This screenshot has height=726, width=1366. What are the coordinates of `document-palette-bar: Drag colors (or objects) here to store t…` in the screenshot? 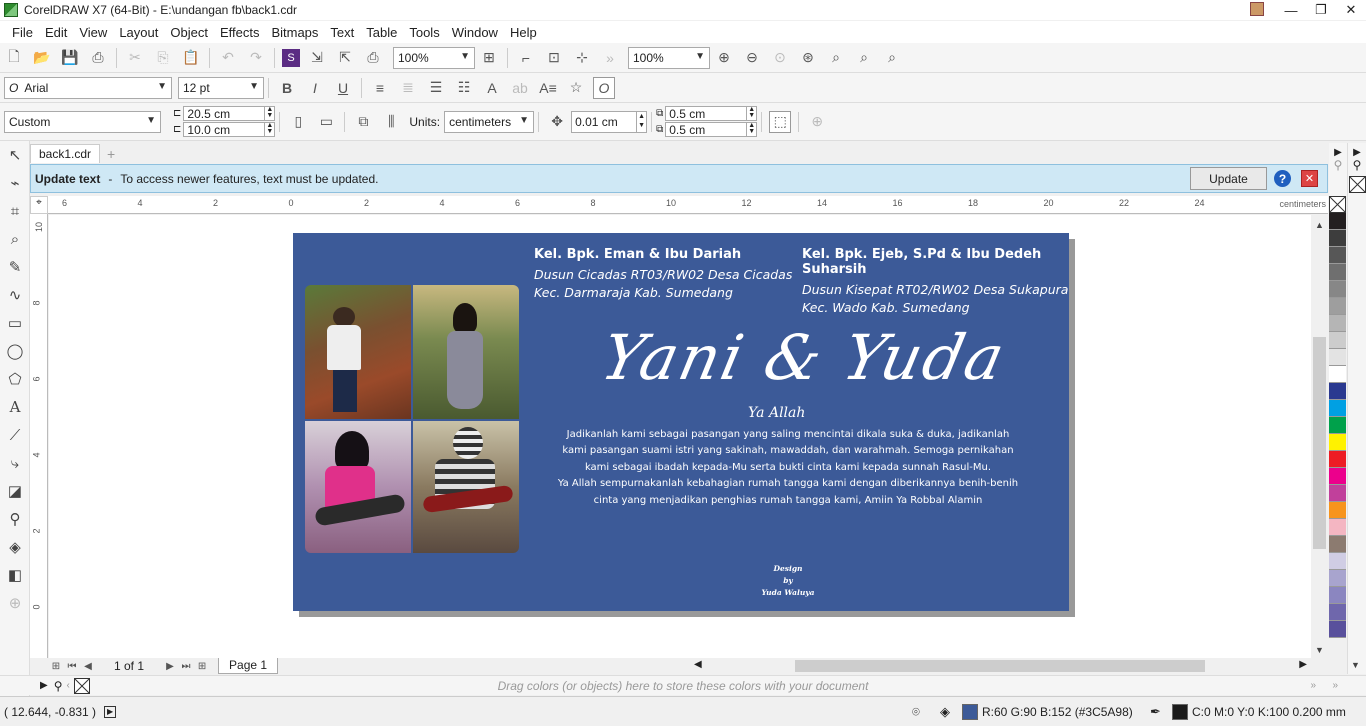 It's located at (683, 685).